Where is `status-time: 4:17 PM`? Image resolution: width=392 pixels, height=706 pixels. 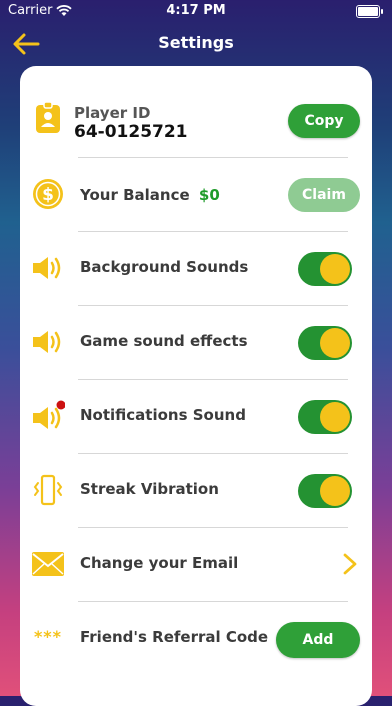 status-time: 4:17 PM is located at coordinates (196, 10).